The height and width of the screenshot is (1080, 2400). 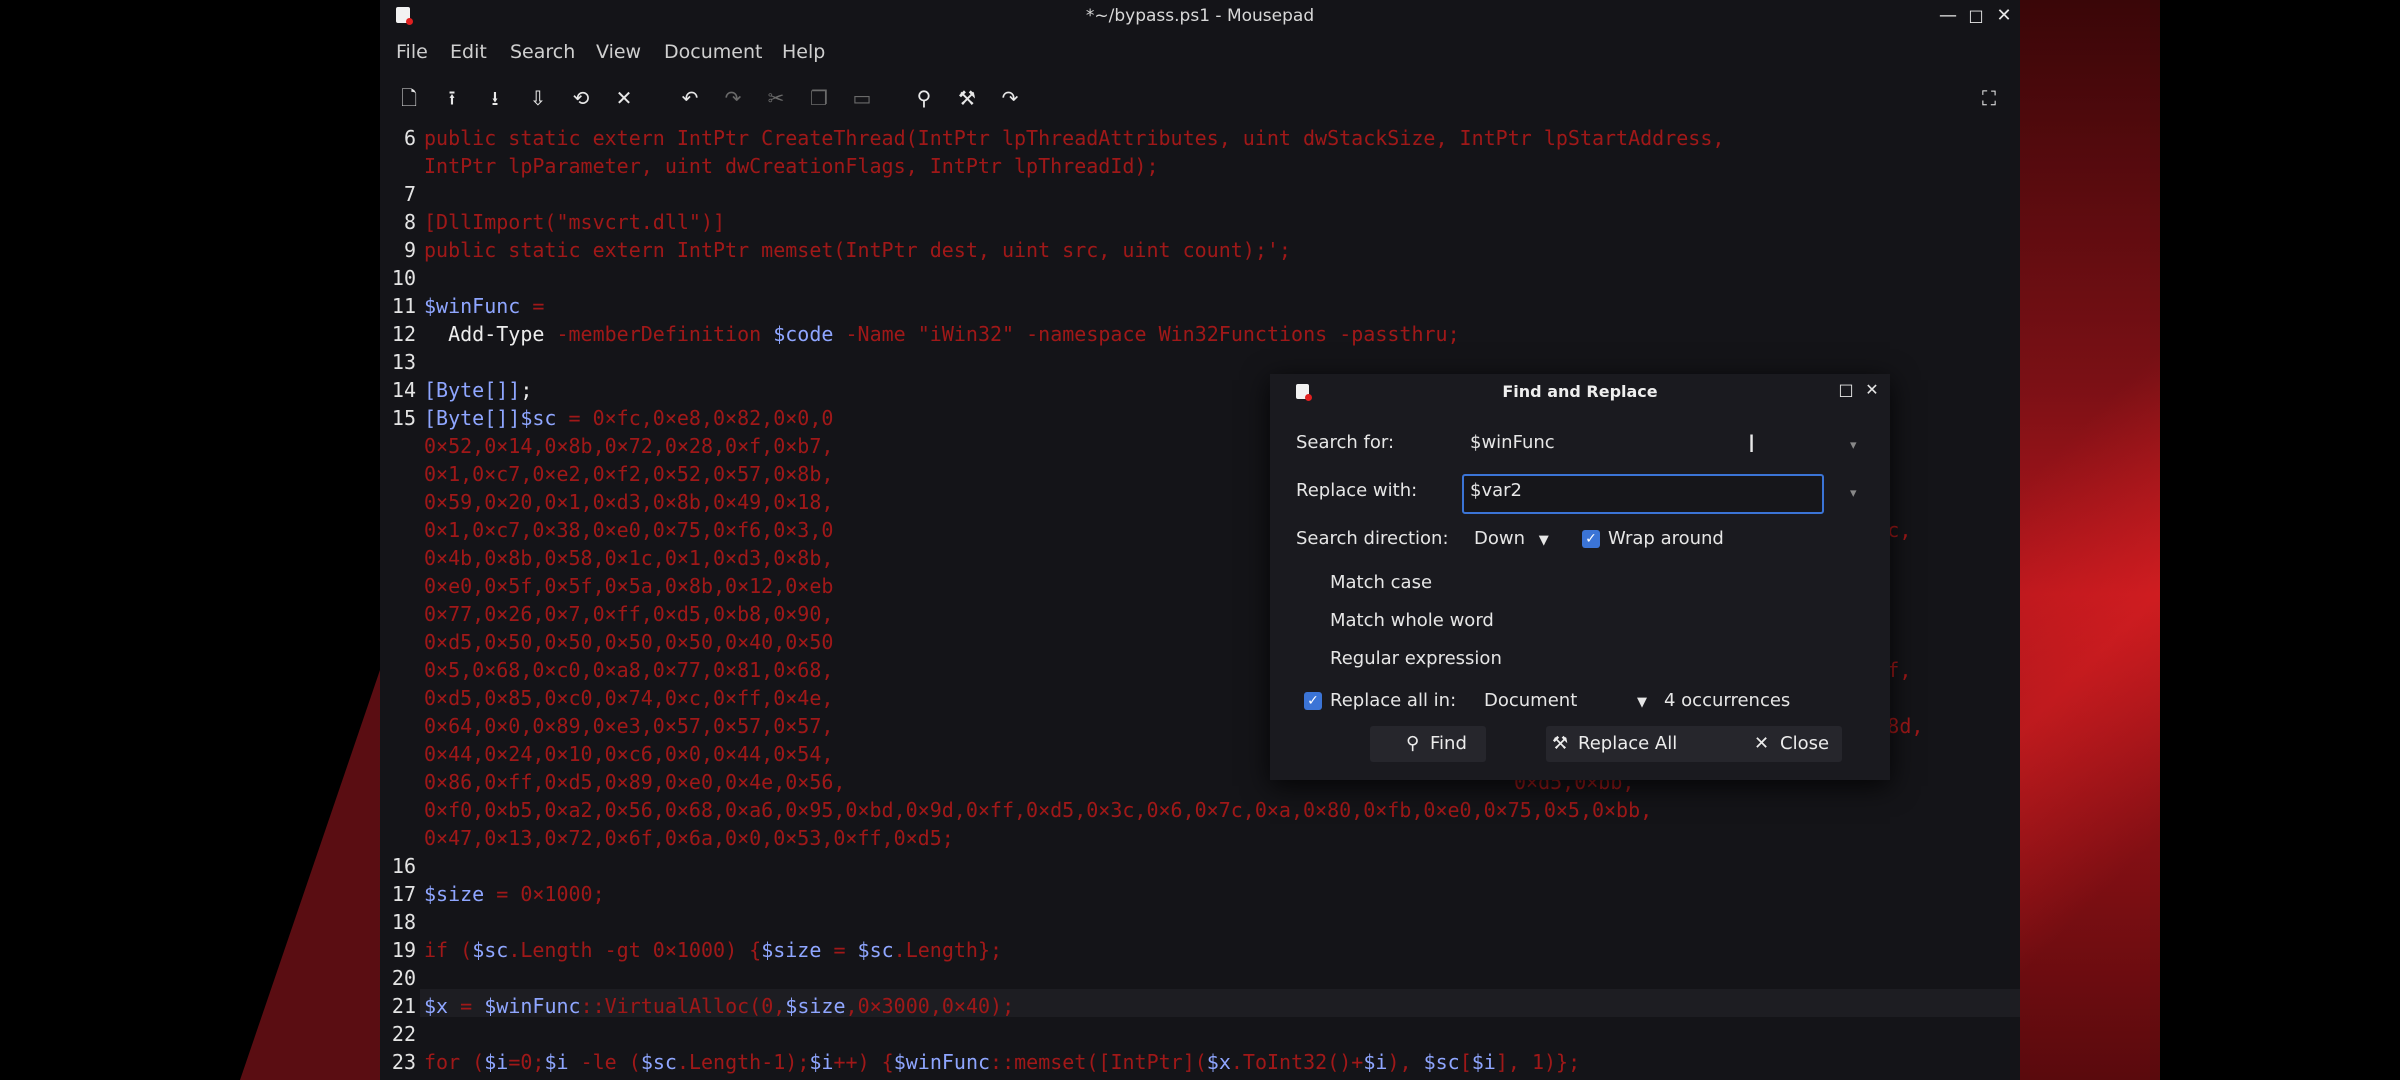 I want to click on search-input: $winFunc, so click(x=1653, y=444).